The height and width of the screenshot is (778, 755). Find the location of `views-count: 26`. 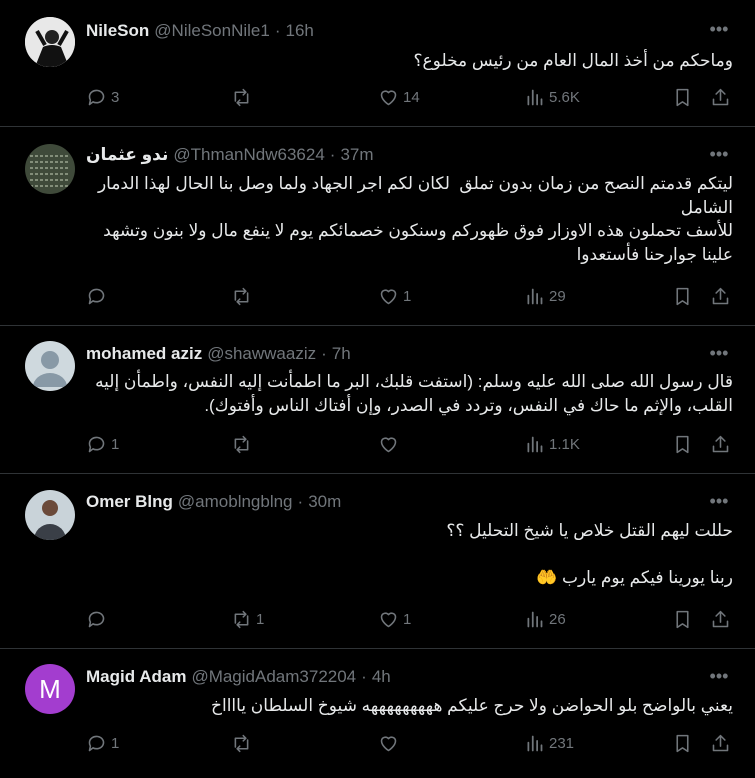

views-count: 26 is located at coordinates (557, 619).